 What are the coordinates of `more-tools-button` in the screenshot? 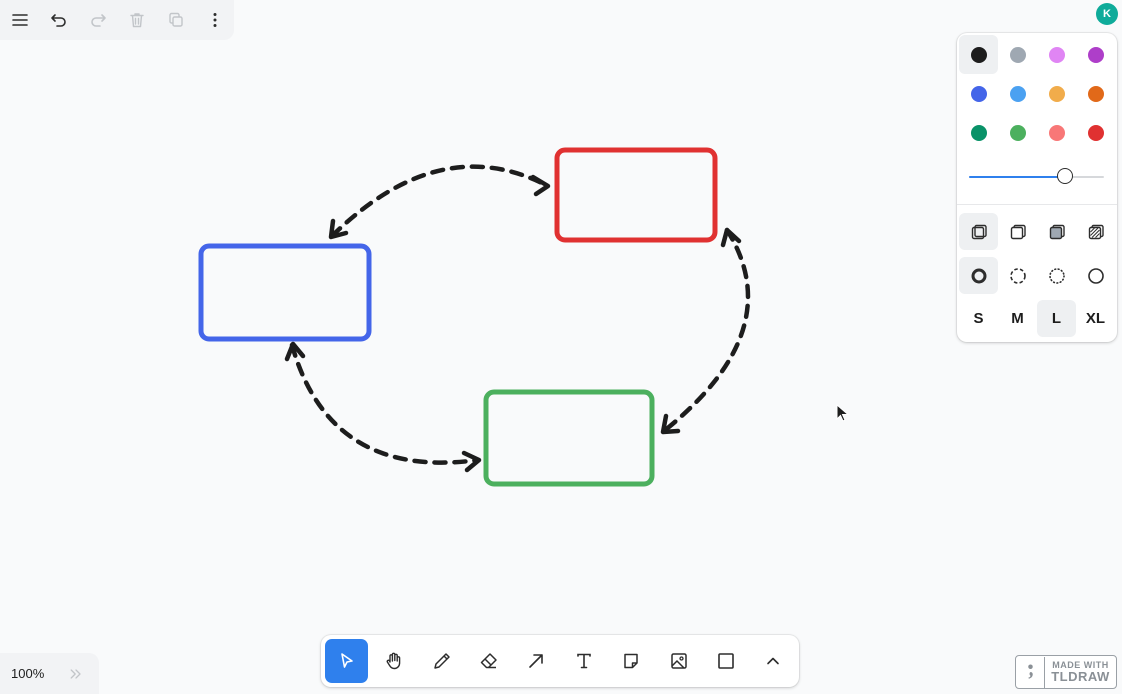 It's located at (773, 661).